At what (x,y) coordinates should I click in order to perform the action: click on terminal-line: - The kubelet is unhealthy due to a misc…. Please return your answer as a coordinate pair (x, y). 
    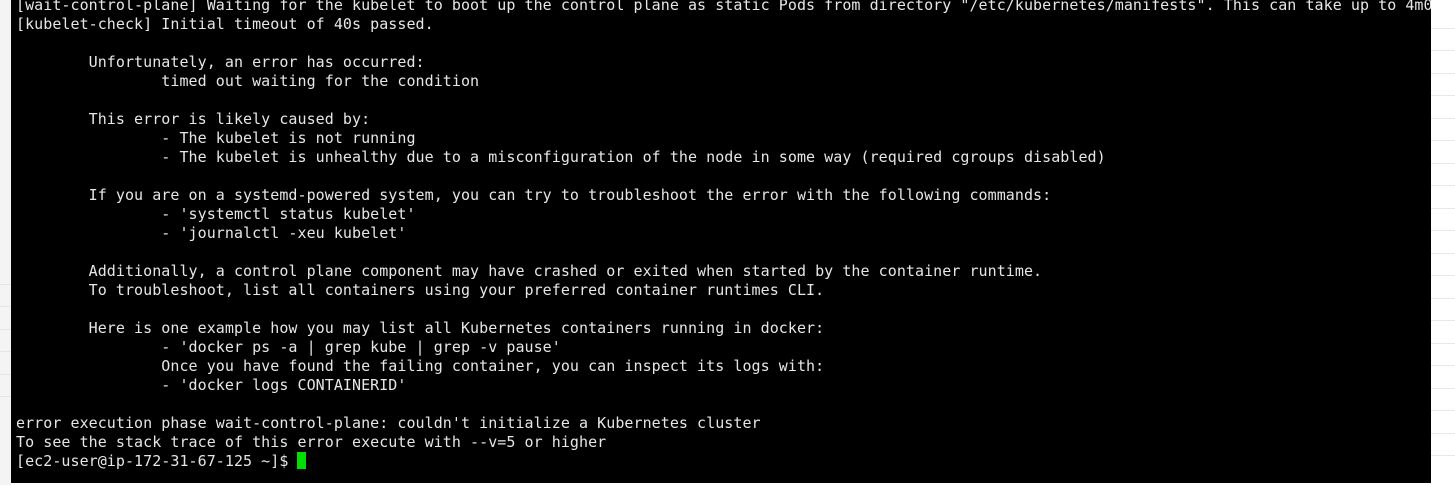
    Looking at the image, I should click on (561, 157).